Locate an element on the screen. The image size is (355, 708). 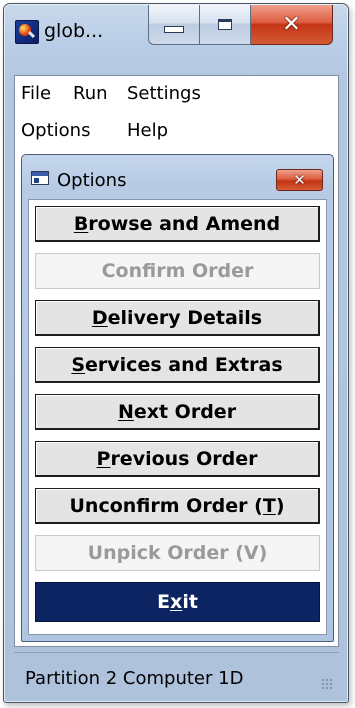
unconfirm-order-button: Unconfirm Order (T) is located at coordinates (177, 506).